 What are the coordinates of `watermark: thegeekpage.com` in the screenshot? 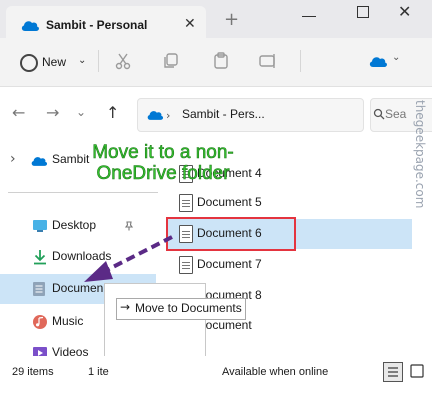 It's located at (421, 175).